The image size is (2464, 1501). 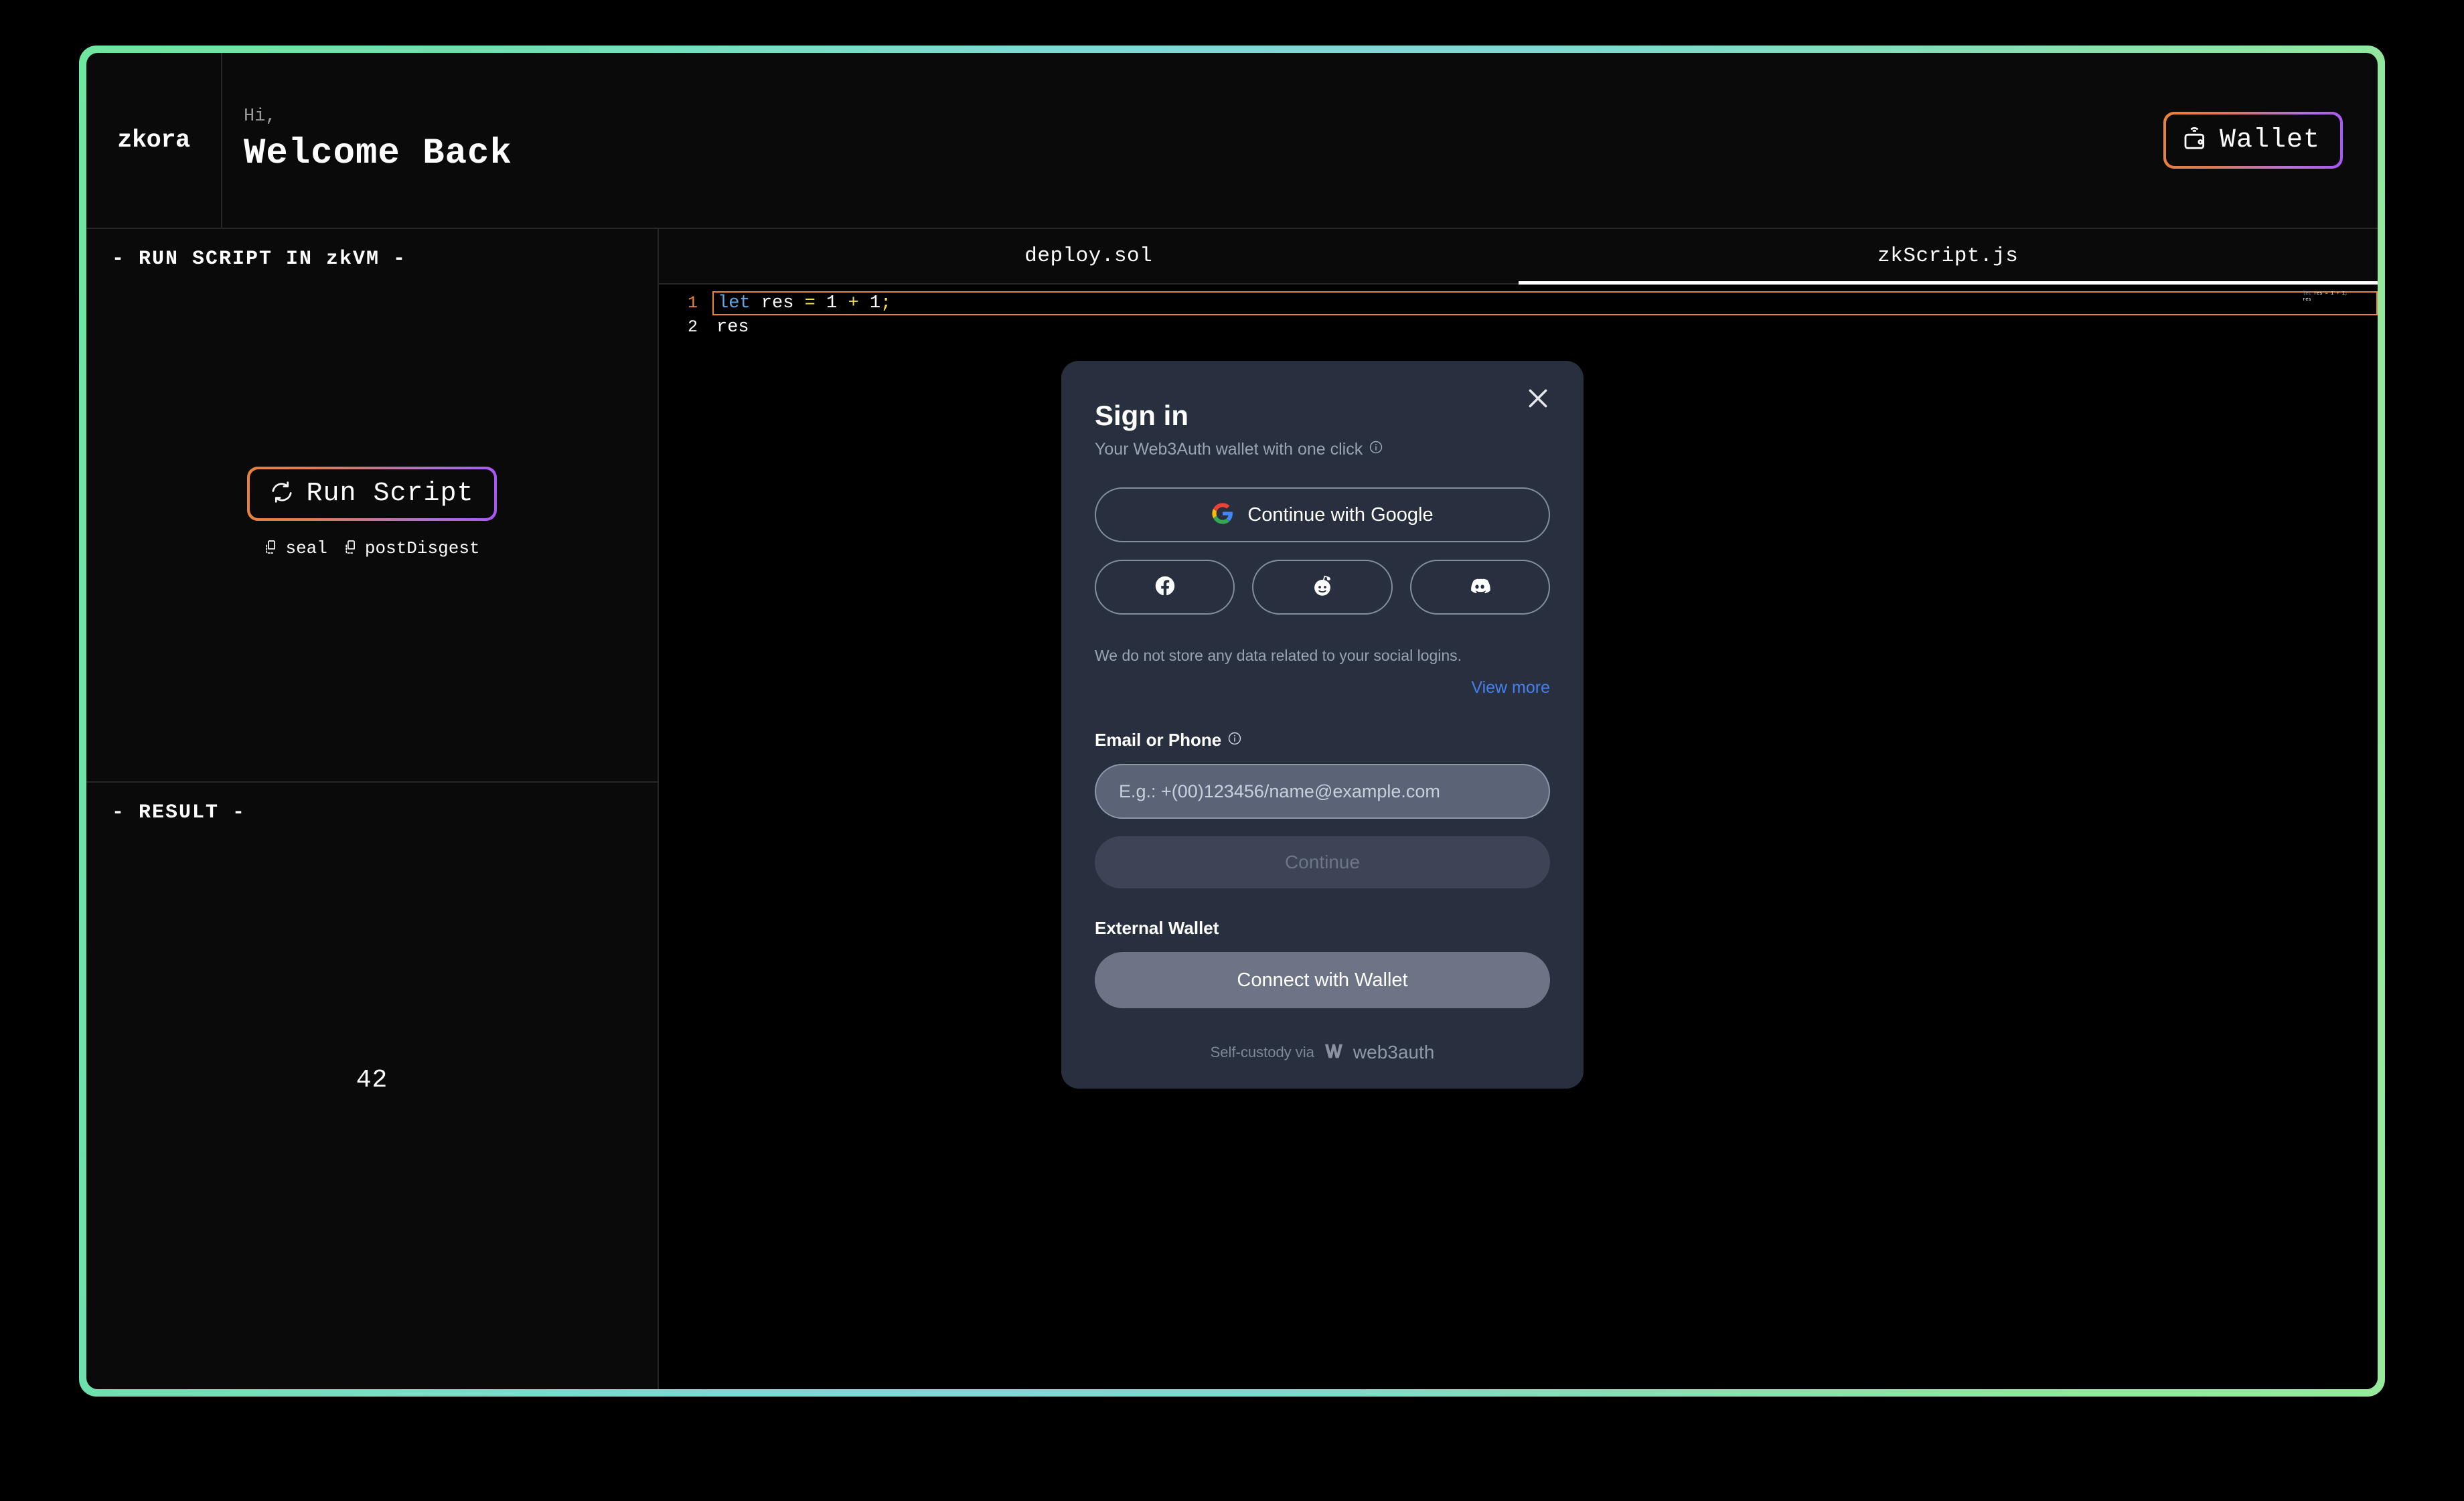 What do you see at coordinates (390, 494) in the screenshot?
I see `run-script-label: Run Script` at bounding box center [390, 494].